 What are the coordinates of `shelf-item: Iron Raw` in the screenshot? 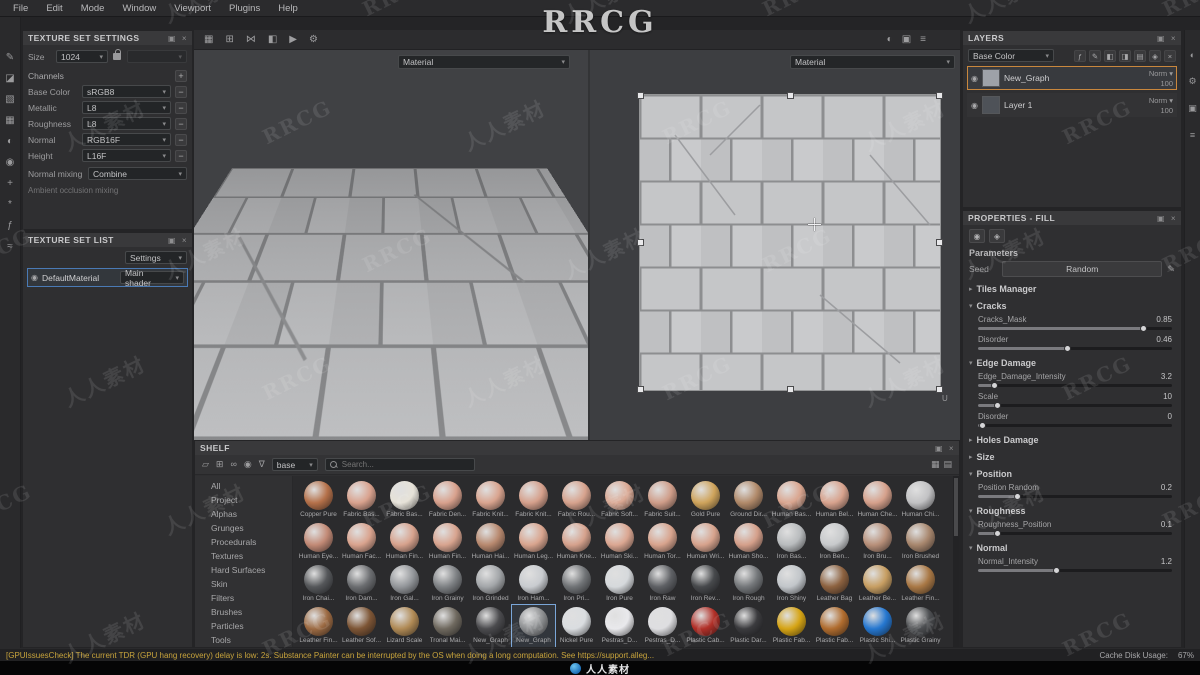 It's located at (662, 584).